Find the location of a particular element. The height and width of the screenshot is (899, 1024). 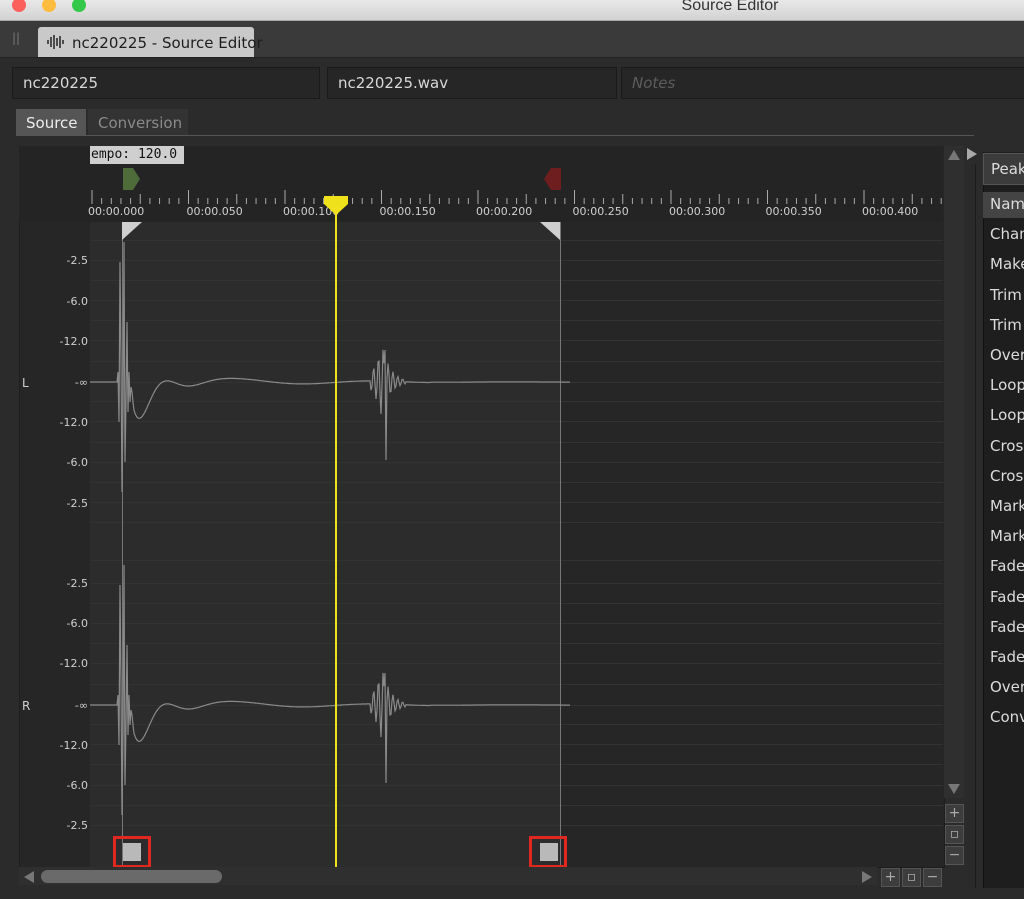

tick-label: 00:00.250 is located at coordinates (600, 211).